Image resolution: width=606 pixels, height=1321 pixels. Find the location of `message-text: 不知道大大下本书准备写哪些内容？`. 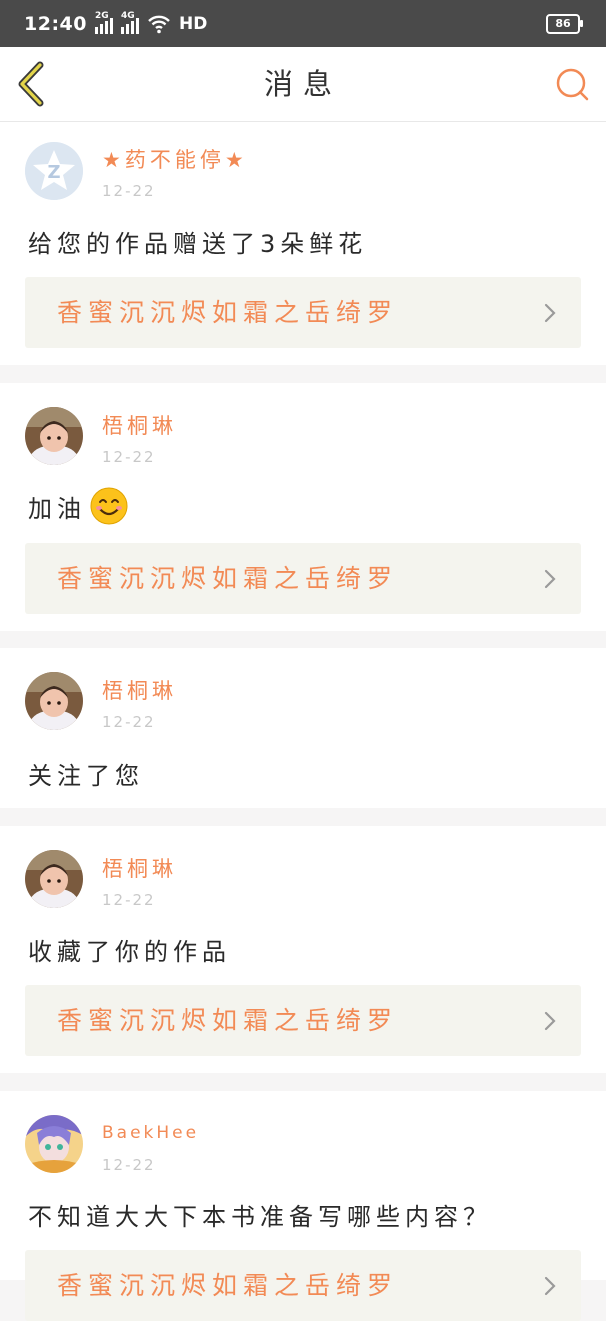

message-text: 不知道大大下本书准备写哪些内容？ is located at coordinates (260, 1217).